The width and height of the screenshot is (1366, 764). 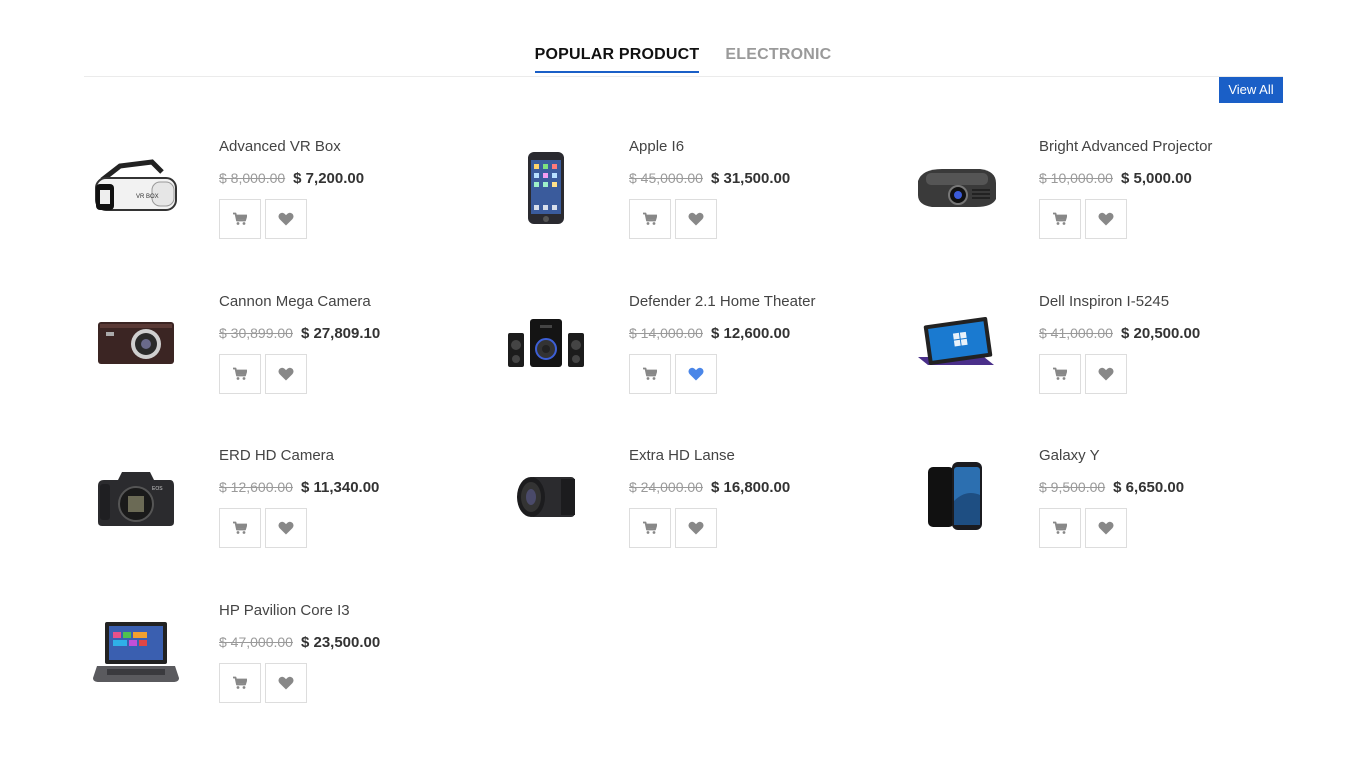 I want to click on product-prices: $ 12,600.00 $ 11,340.00, so click(x=299, y=488).